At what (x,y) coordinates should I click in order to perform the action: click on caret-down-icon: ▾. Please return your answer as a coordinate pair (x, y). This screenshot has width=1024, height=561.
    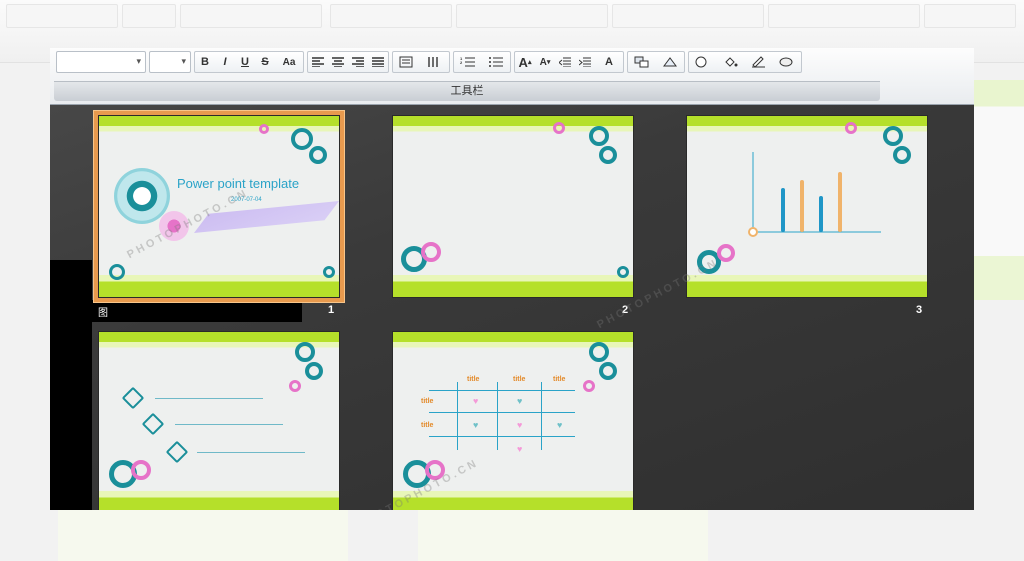
    Looking at the image, I should click on (548, 62).